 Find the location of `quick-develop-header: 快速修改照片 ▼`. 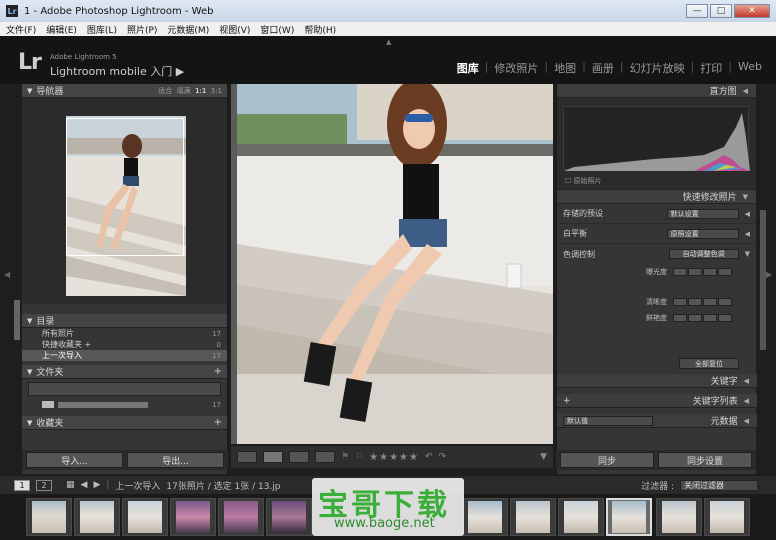

quick-develop-header: 快速修改照片 ▼ is located at coordinates (656, 197).